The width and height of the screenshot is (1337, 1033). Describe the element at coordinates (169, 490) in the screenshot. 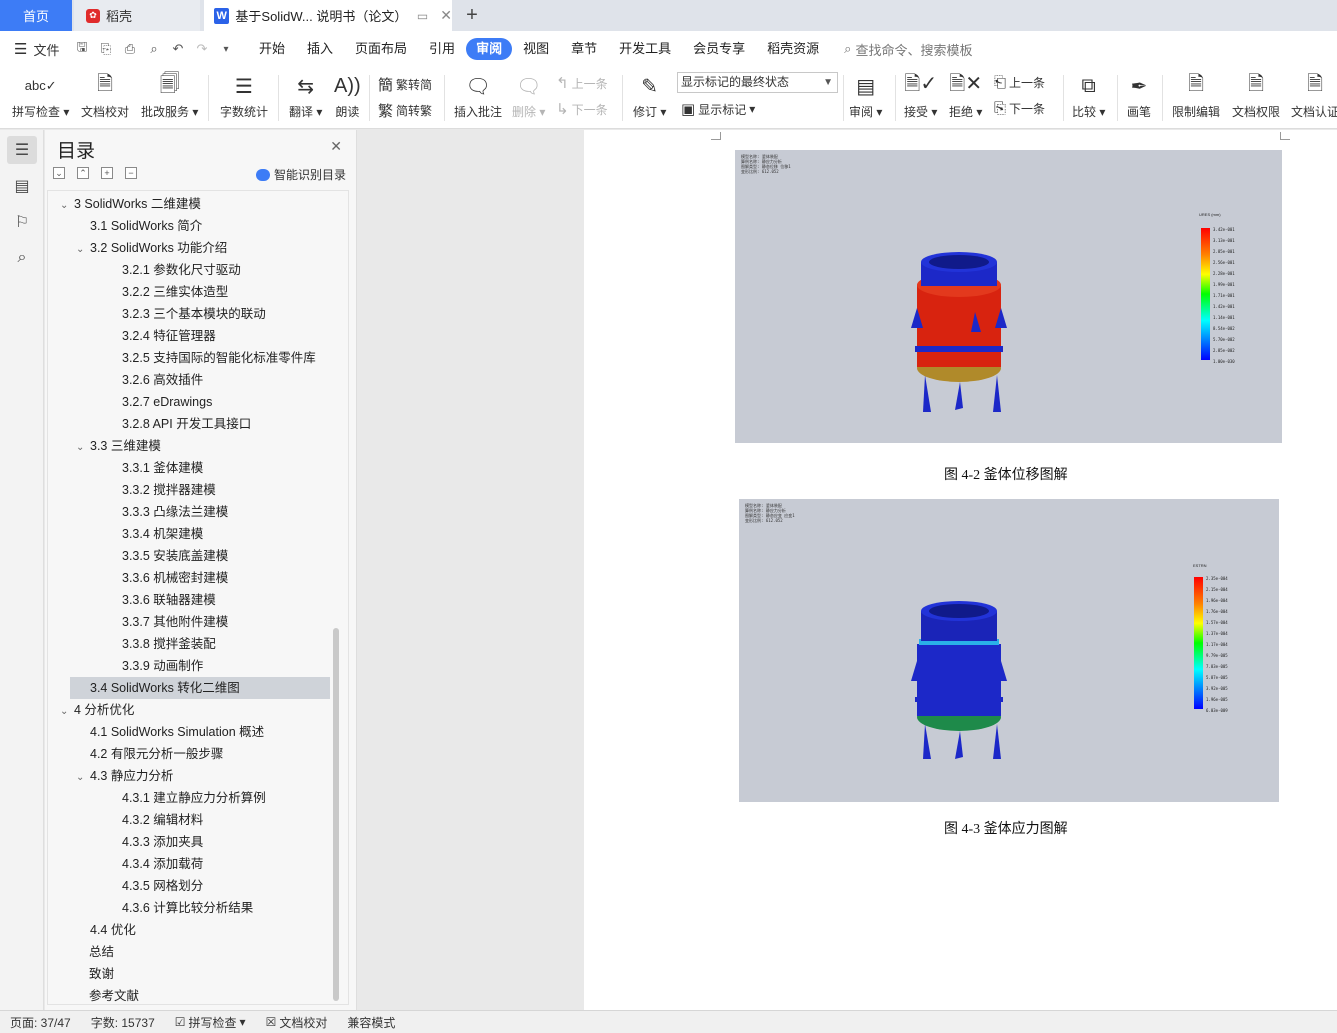

I see `toc-item: 3.3.2 搅拌器建模` at that location.